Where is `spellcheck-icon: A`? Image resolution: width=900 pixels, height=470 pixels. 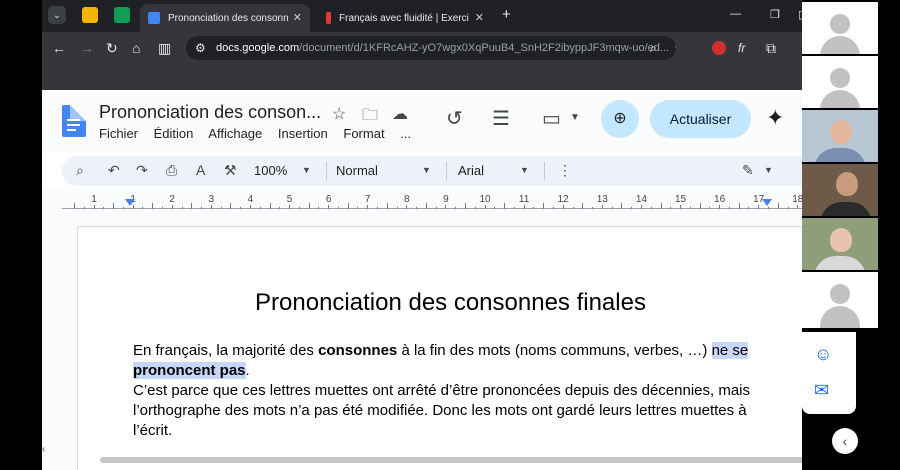
spellcheck-icon: A is located at coordinates (200, 170).